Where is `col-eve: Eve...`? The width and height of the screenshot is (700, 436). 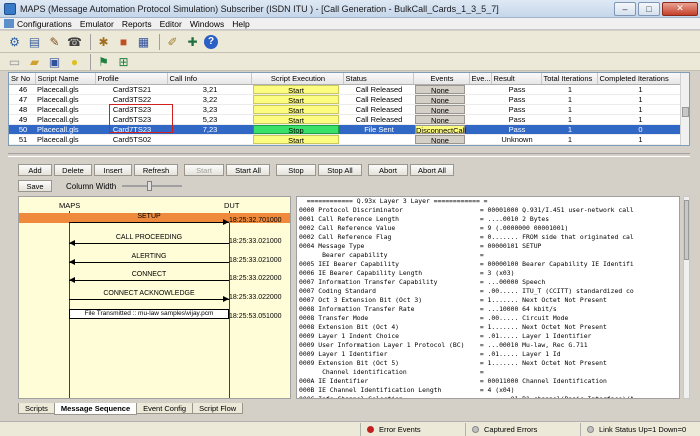
col-eve: Eve... is located at coordinates (480, 79).